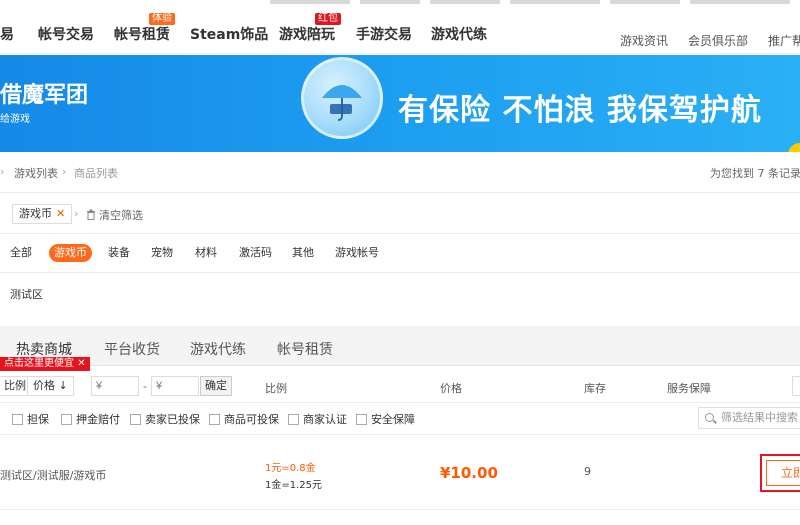  What do you see at coordinates (218, 349) in the screenshot?
I see `tab-boosting: 游戏代练` at bounding box center [218, 349].